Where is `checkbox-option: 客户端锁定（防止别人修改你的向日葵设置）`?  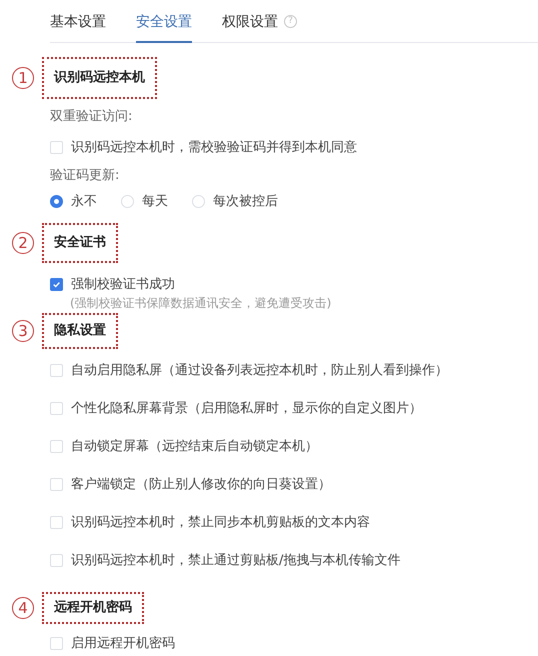 checkbox-option: 客户端锁定（防止别人修改你的向日葵设置） is located at coordinates (294, 484).